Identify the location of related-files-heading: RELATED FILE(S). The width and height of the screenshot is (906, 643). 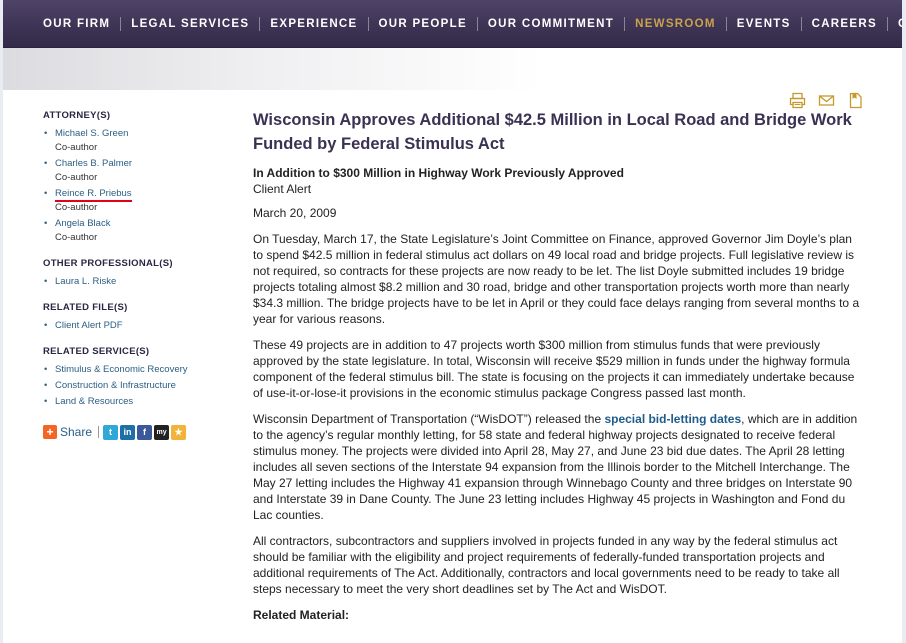
(85, 307).